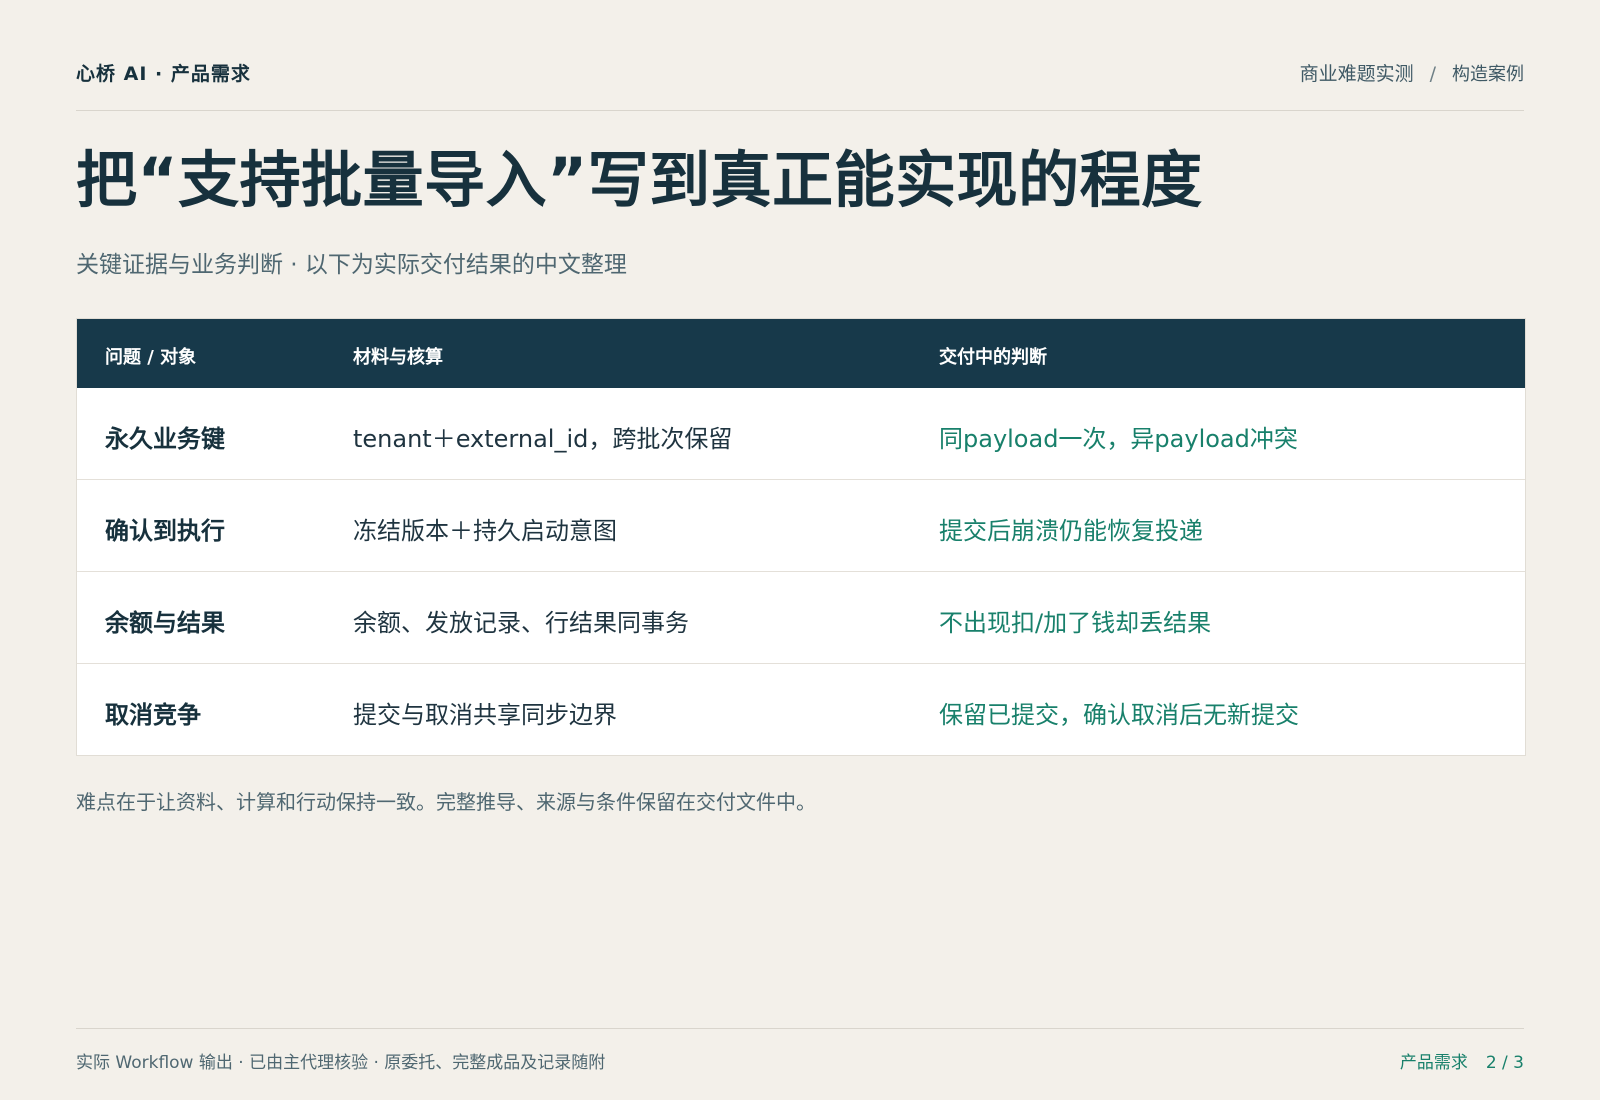  Describe the element at coordinates (398, 357) in the screenshot. I see `column-header-material: 材料与核算` at that location.